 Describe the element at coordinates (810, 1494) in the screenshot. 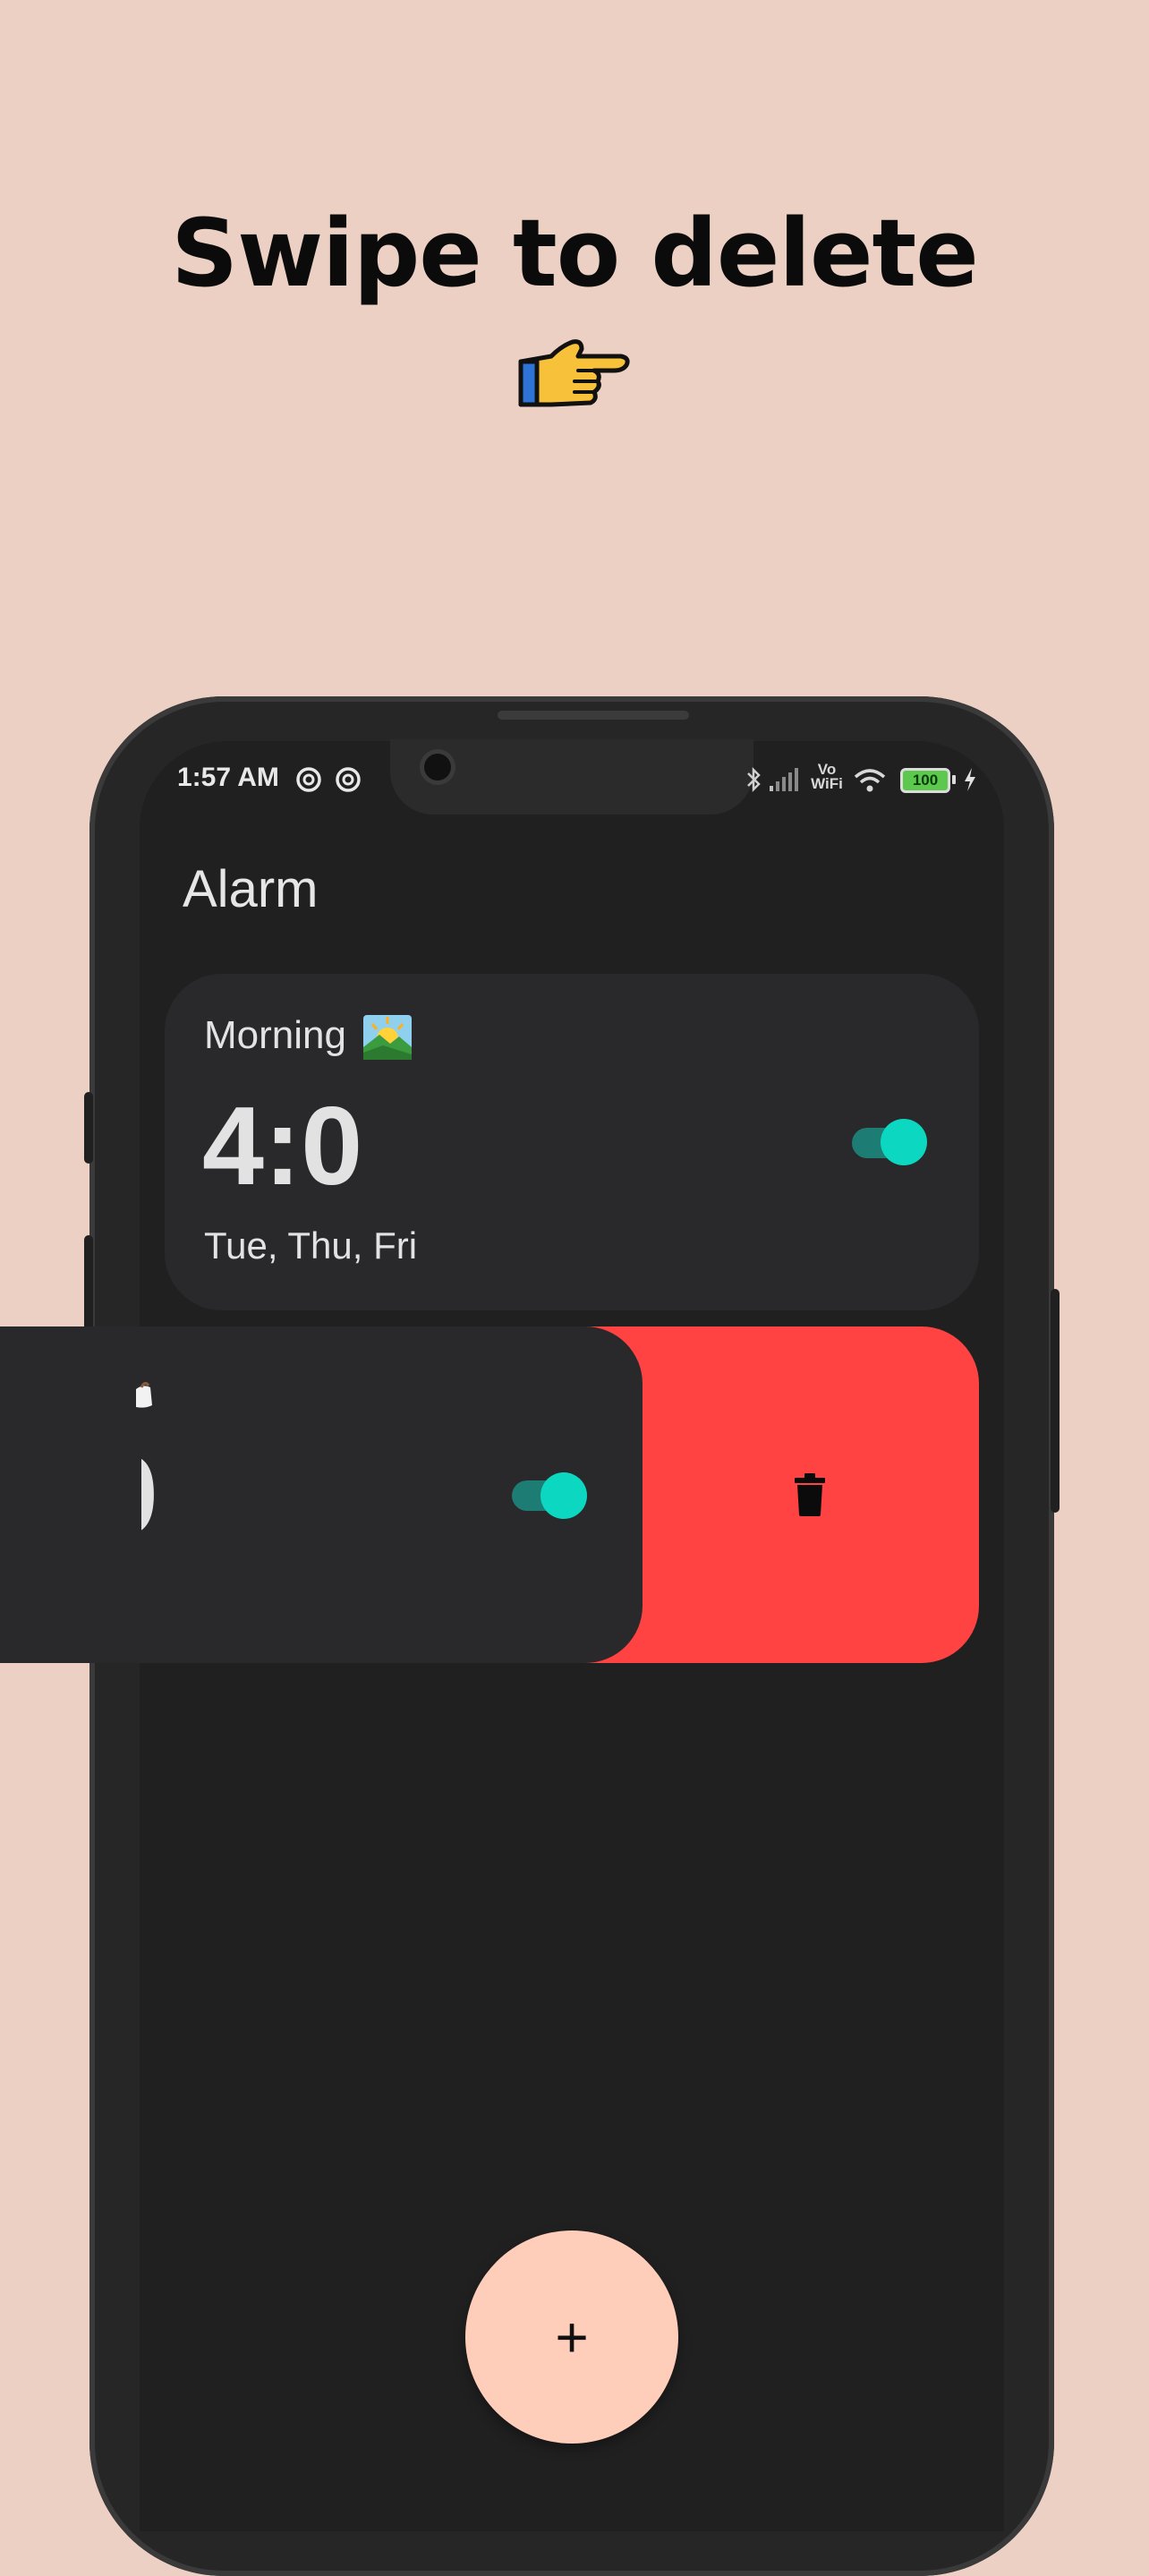

I see `trash-icon` at that location.